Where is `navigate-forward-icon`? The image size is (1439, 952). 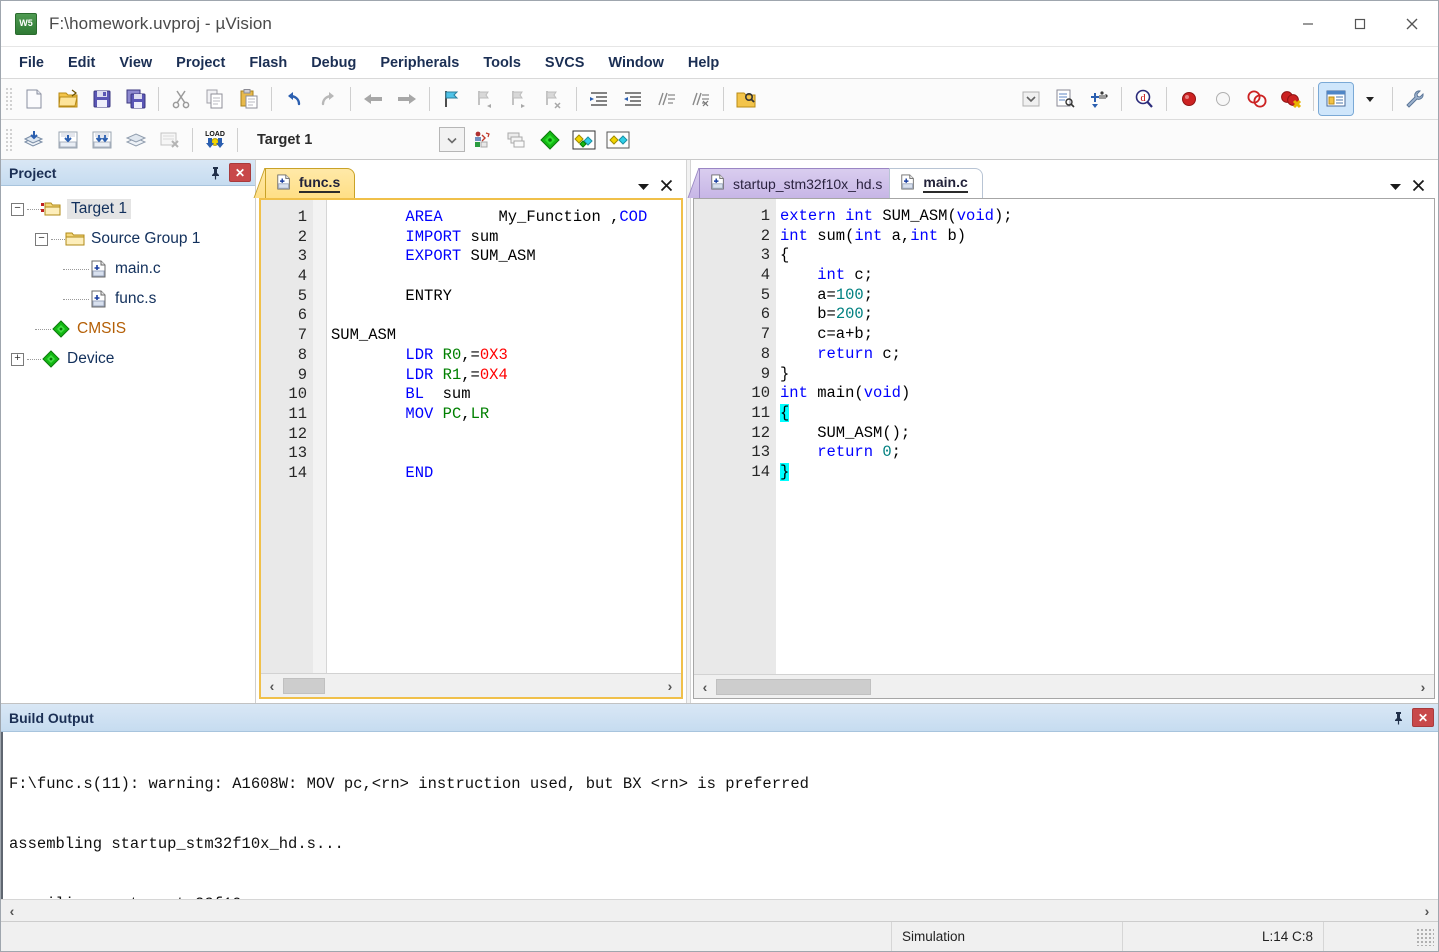 navigate-forward-icon is located at coordinates (407, 99).